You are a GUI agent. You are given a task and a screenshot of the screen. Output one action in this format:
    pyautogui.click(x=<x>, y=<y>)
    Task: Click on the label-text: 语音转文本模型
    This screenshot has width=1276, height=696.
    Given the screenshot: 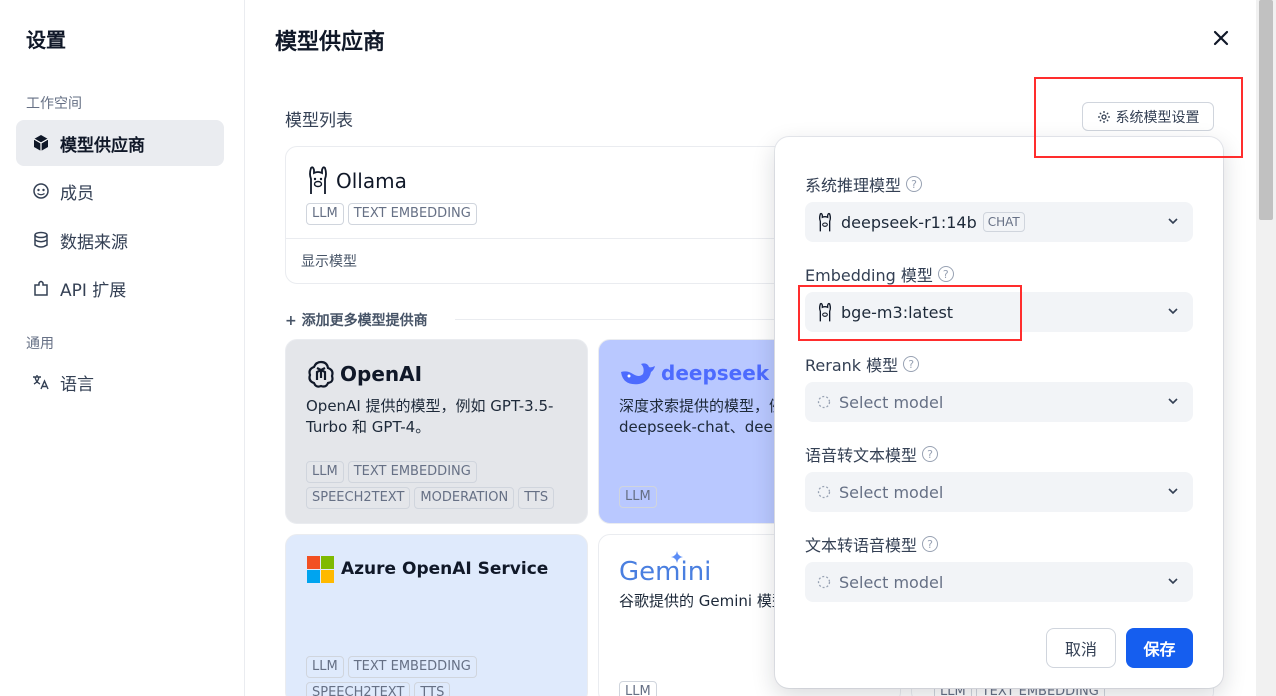 What is the action you would take?
    pyautogui.click(x=861, y=455)
    